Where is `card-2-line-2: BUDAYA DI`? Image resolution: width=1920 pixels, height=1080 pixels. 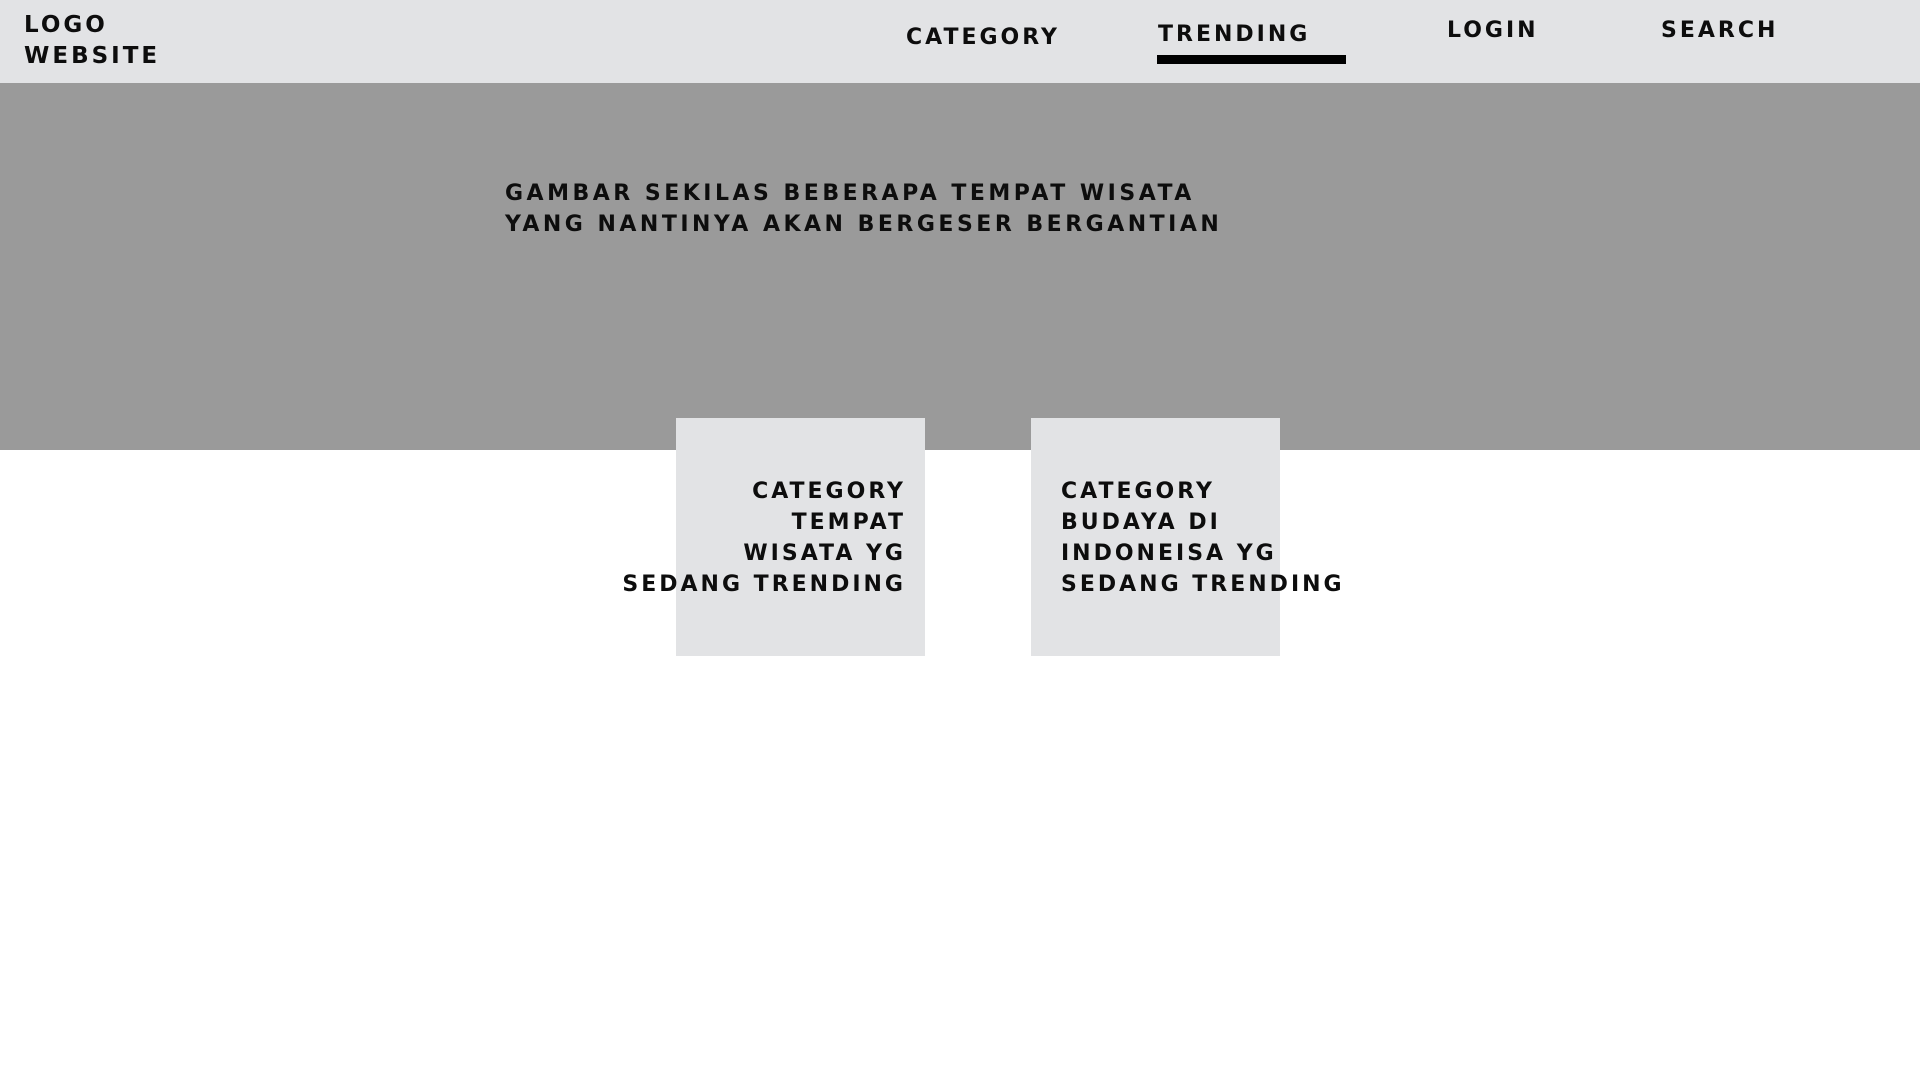
card-2-line-2: BUDAYA DI is located at coordinates (1141, 522).